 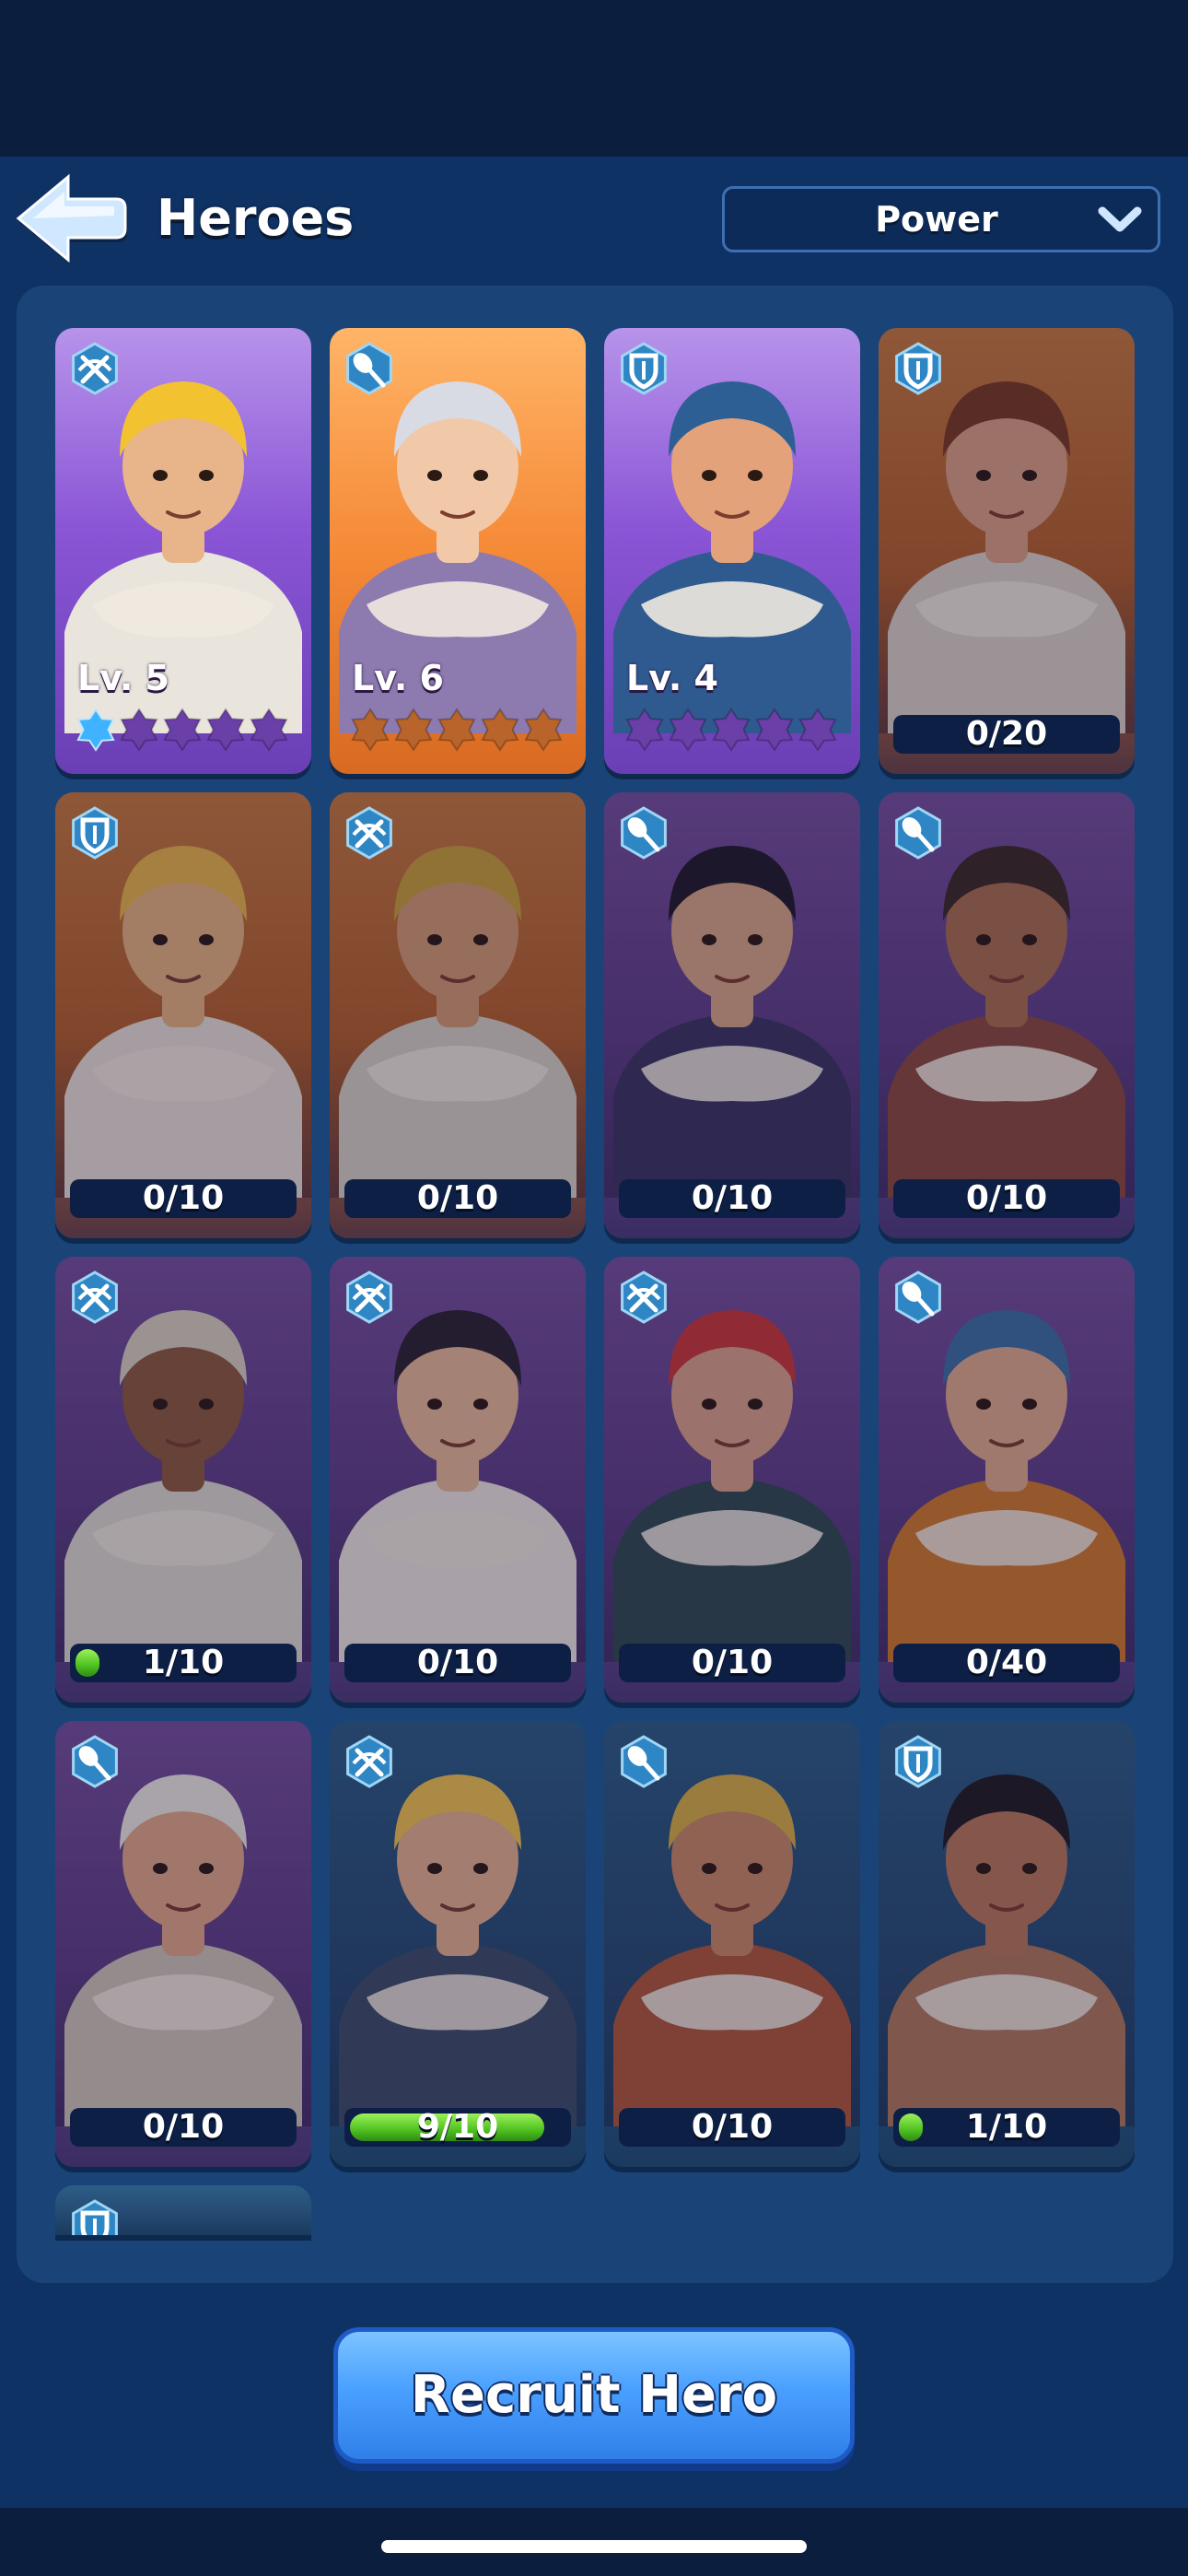 I want to click on hero-card: 0/40, so click(x=1007, y=1480).